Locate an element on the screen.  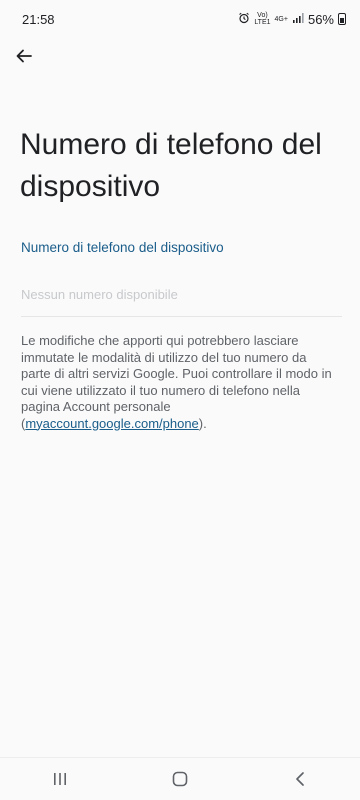
alarm-icon is located at coordinates (244, 19).